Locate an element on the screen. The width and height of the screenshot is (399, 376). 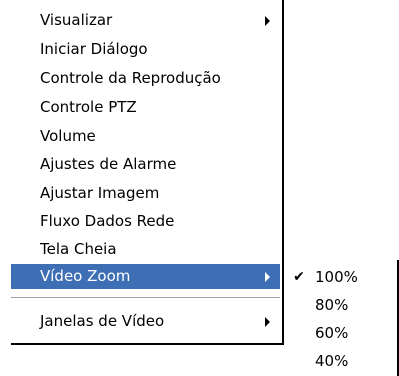
menu-item-label: Ajustar Imagem is located at coordinates (100, 193).